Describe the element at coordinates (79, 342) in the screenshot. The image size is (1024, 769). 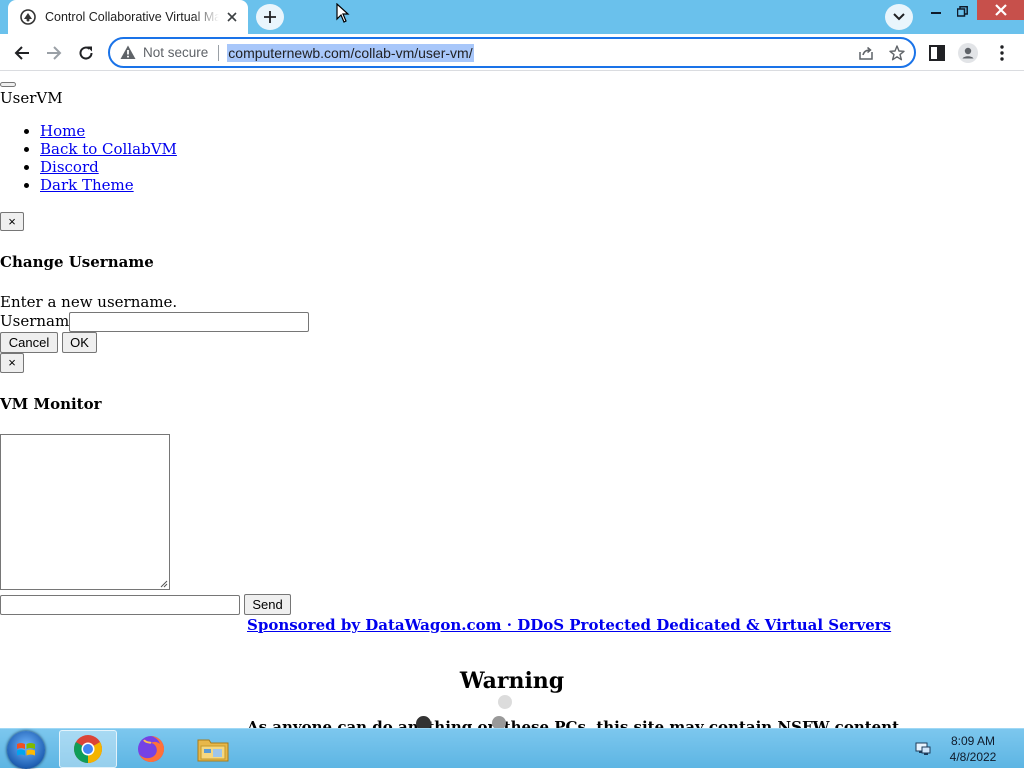
I see `ok-button: OK` at that location.